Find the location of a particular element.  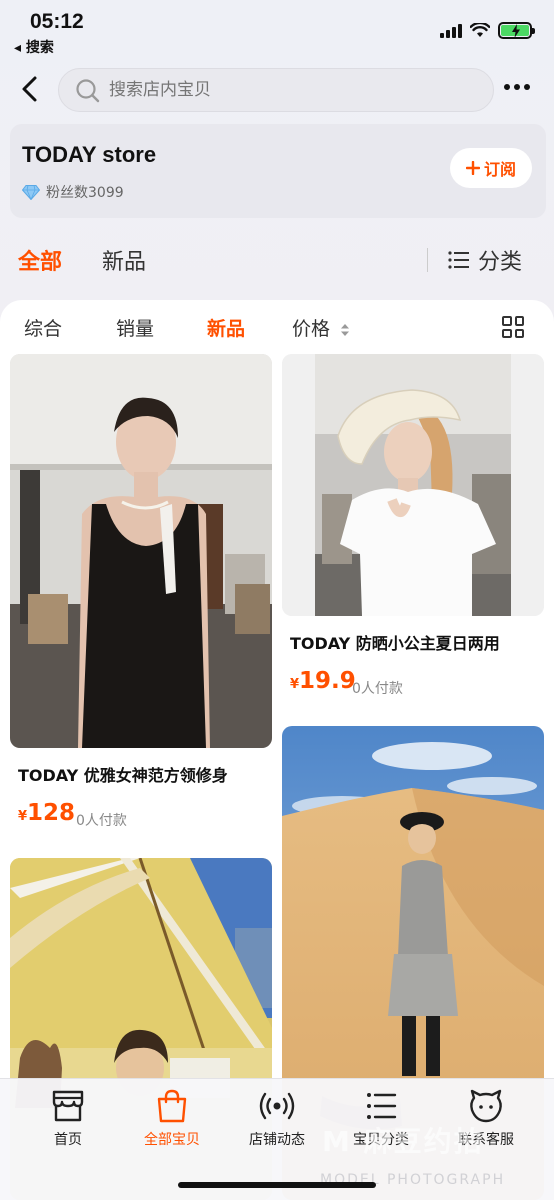

sort-new: 新品 is located at coordinates (226, 327).